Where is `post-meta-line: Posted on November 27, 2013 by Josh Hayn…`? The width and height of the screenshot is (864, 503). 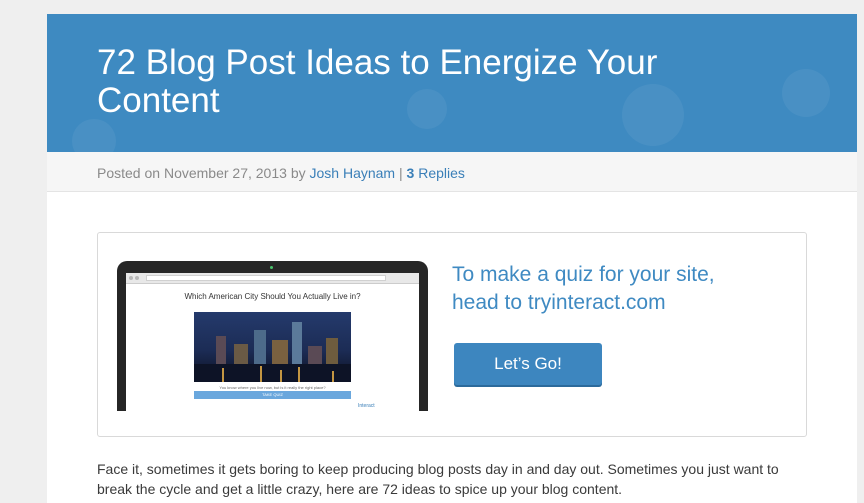
post-meta-line: Posted on November 27, 2013 by Josh Hayn… is located at coordinates (281, 173).